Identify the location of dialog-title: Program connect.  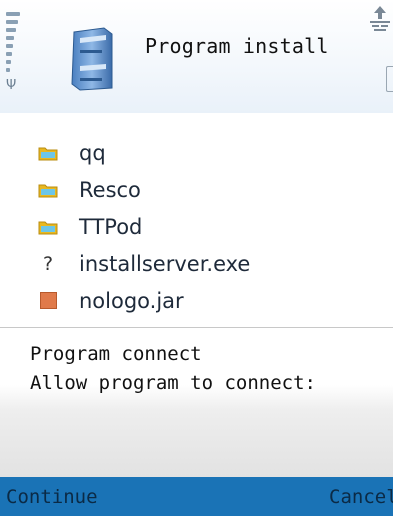
(116, 354).